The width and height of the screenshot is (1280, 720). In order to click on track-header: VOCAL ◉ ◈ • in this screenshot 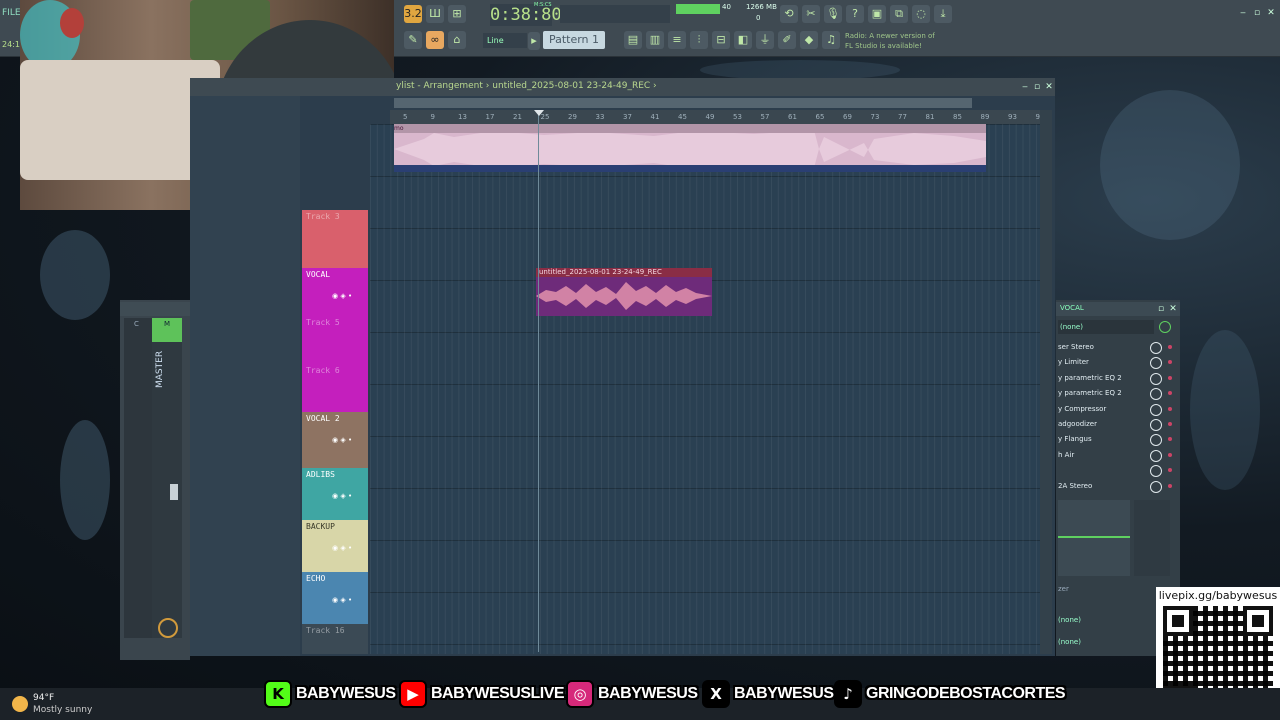, I will do `click(335, 292)`.